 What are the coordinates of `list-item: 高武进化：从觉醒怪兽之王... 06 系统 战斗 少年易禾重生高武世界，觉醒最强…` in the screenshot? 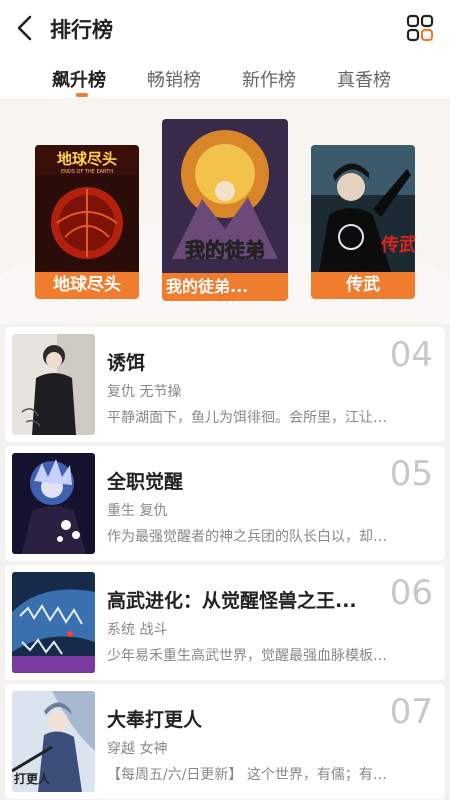 It's located at (225, 622).